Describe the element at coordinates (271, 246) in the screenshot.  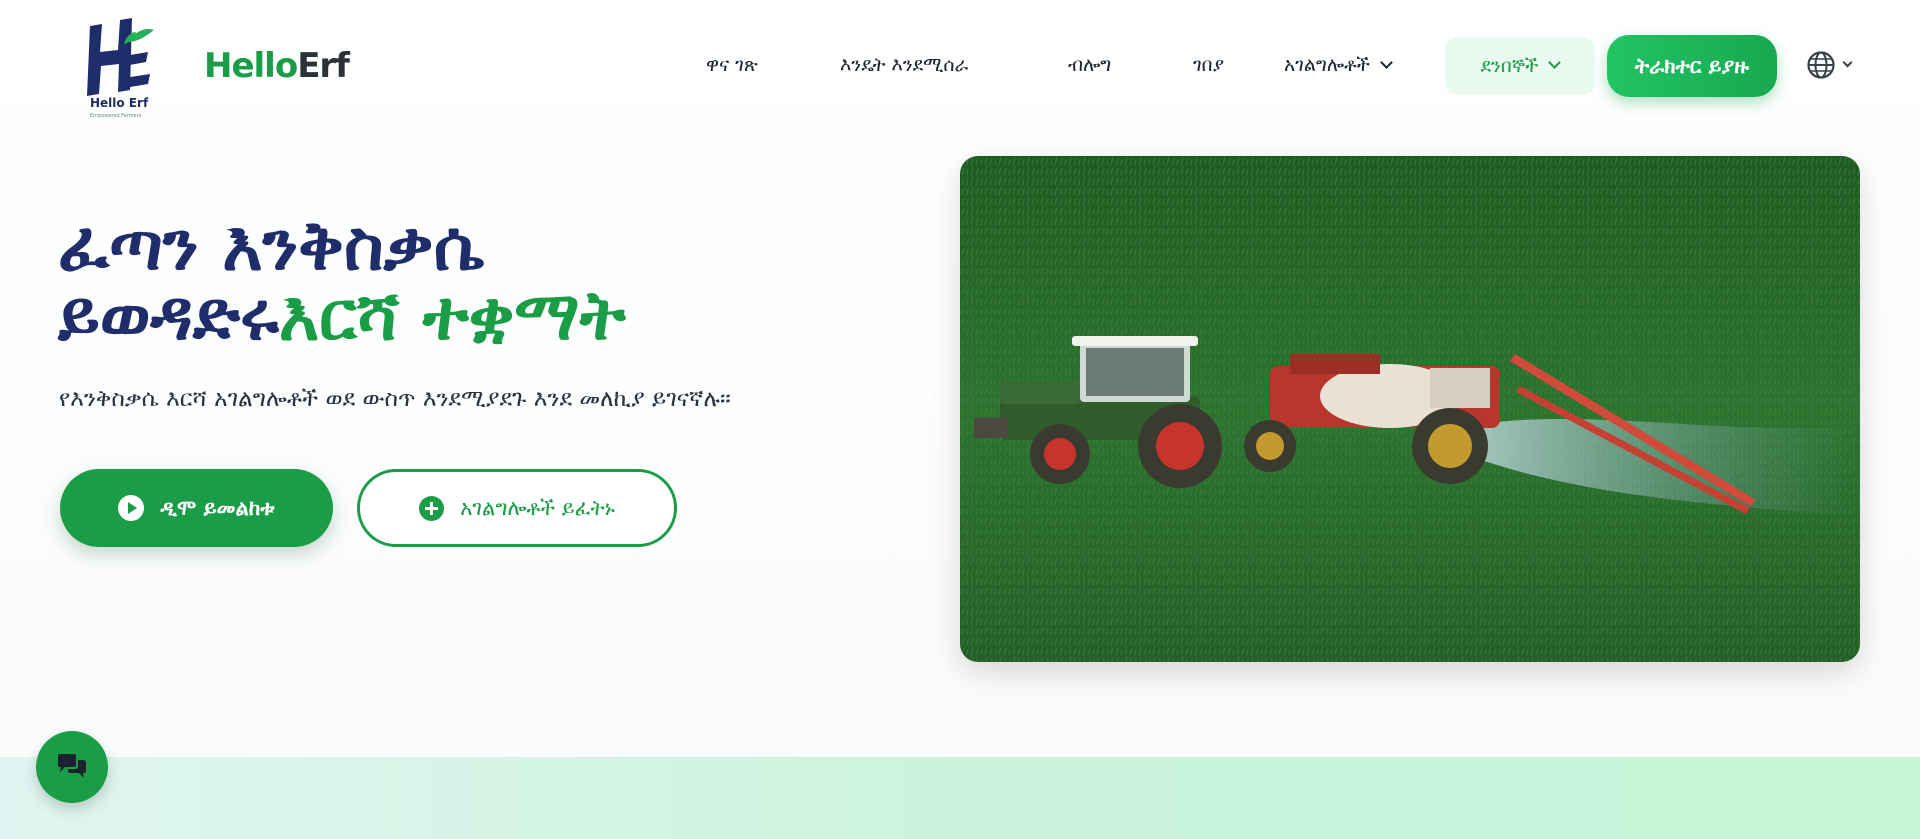
I see `hero-title-line1: ፈጣን እንቅስቃሴ` at that location.